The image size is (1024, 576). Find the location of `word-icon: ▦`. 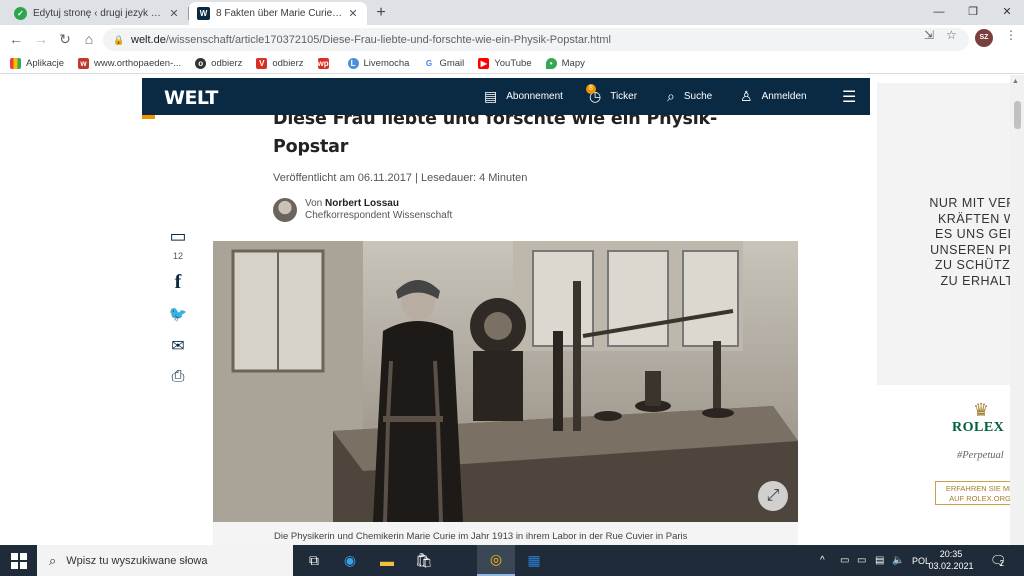

word-icon: ▦ is located at coordinates (534, 560).